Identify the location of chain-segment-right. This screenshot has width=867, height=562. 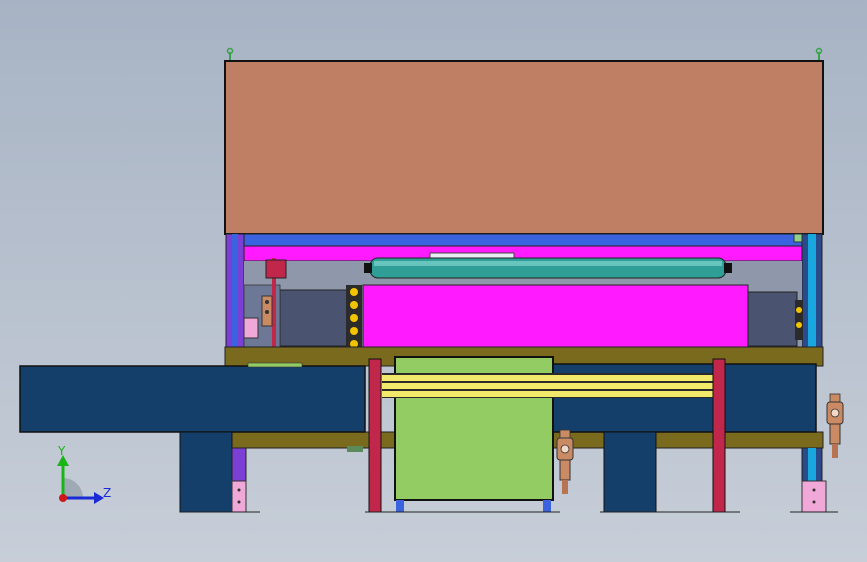
(799, 320).